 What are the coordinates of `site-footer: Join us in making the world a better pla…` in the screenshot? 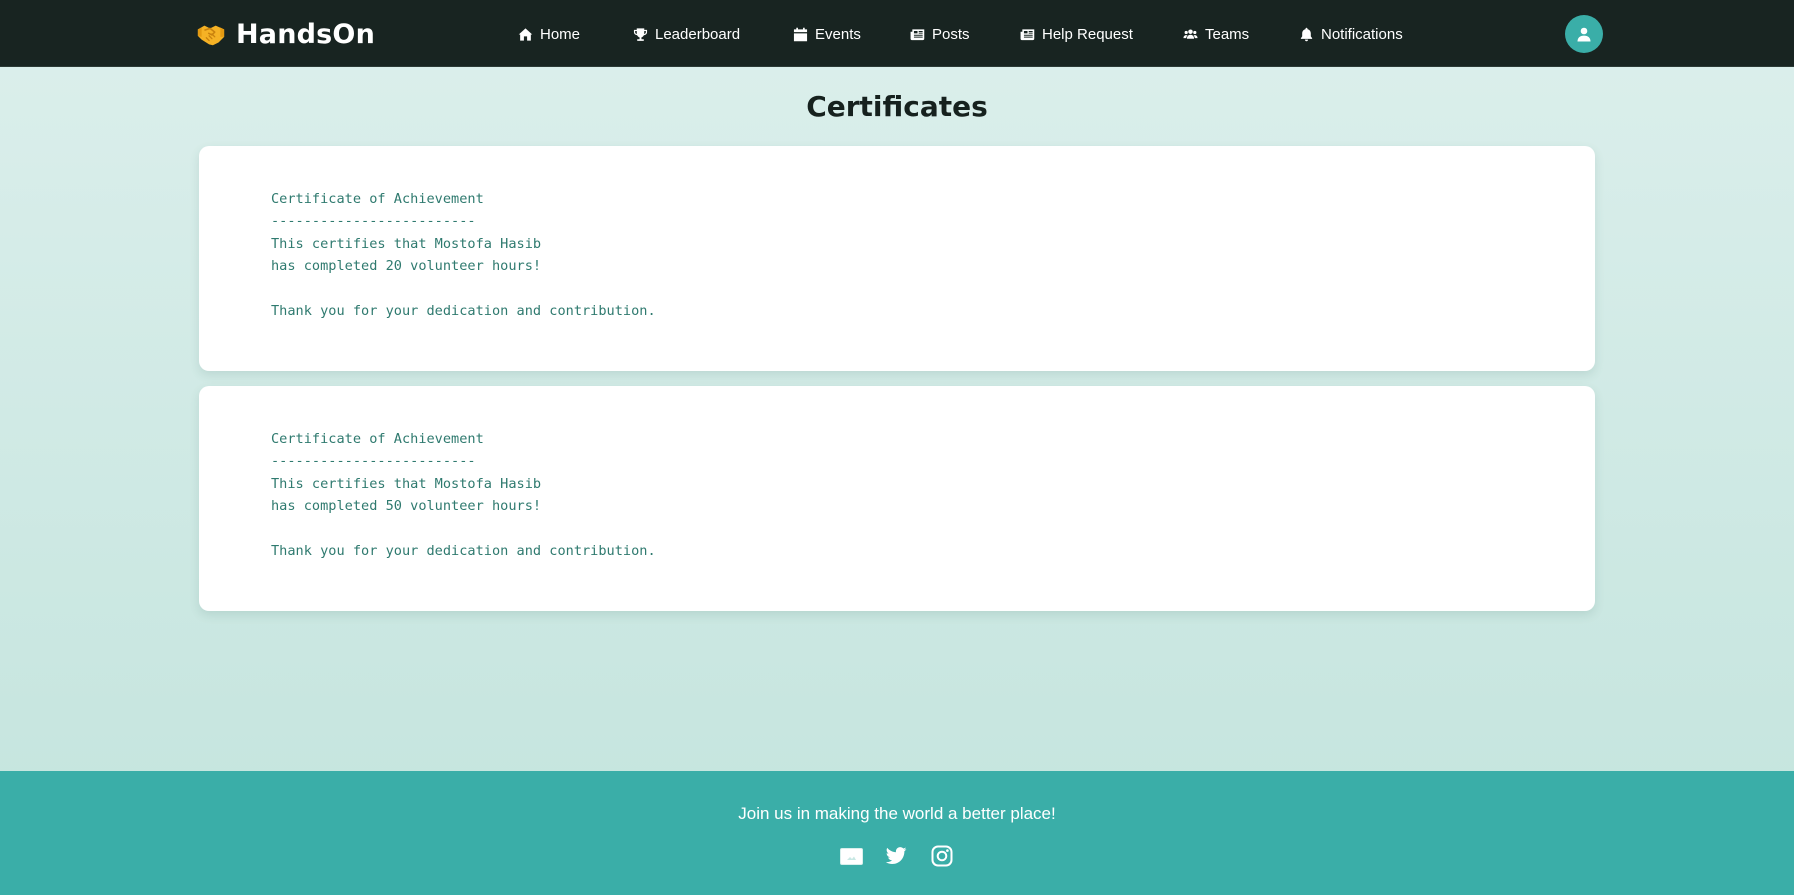 It's located at (897, 833).